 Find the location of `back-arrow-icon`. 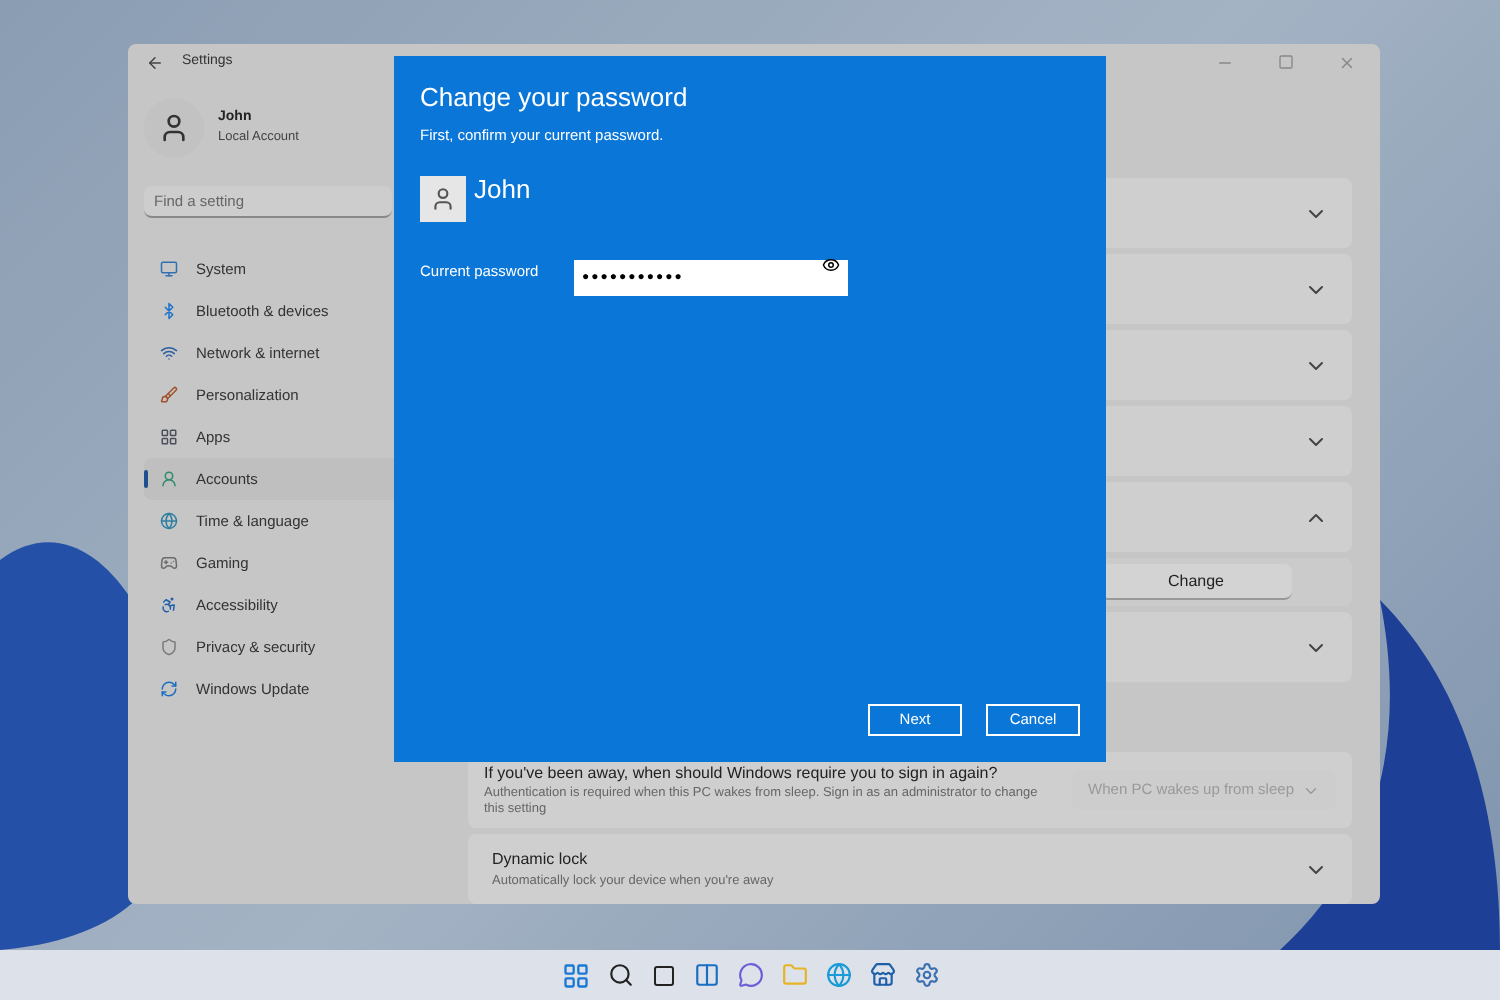

back-arrow-icon is located at coordinates (155, 62).